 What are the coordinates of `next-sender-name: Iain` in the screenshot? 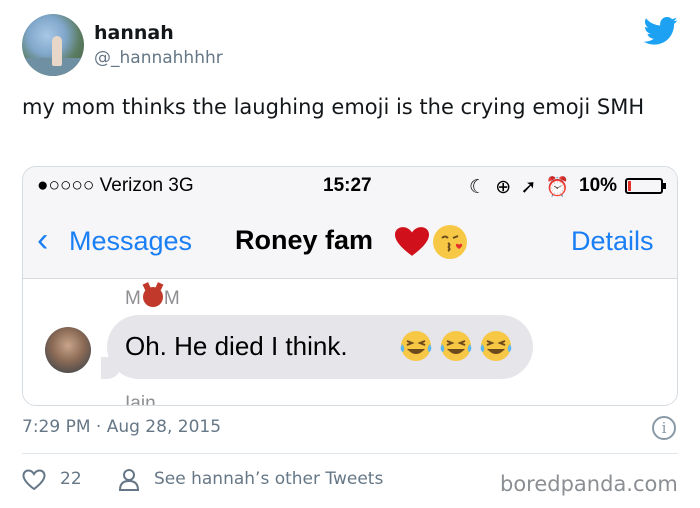 It's located at (140, 399).